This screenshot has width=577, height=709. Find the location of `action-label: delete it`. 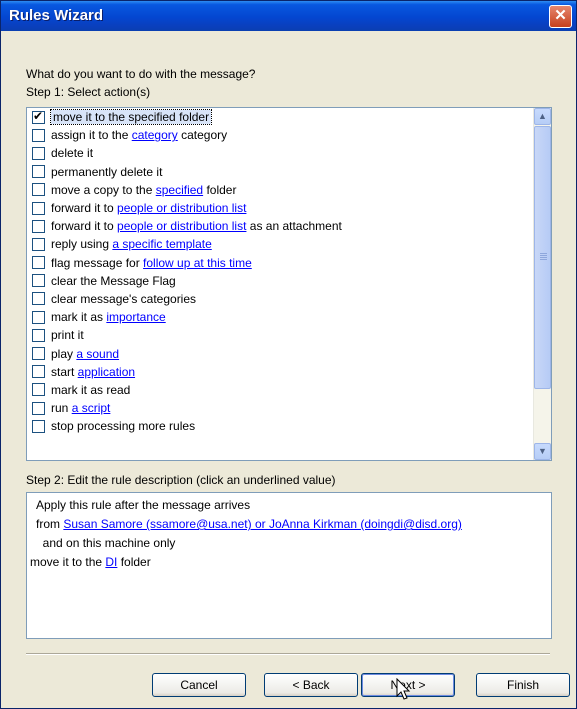

action-label: delete it is located at coordinates (72, 153).